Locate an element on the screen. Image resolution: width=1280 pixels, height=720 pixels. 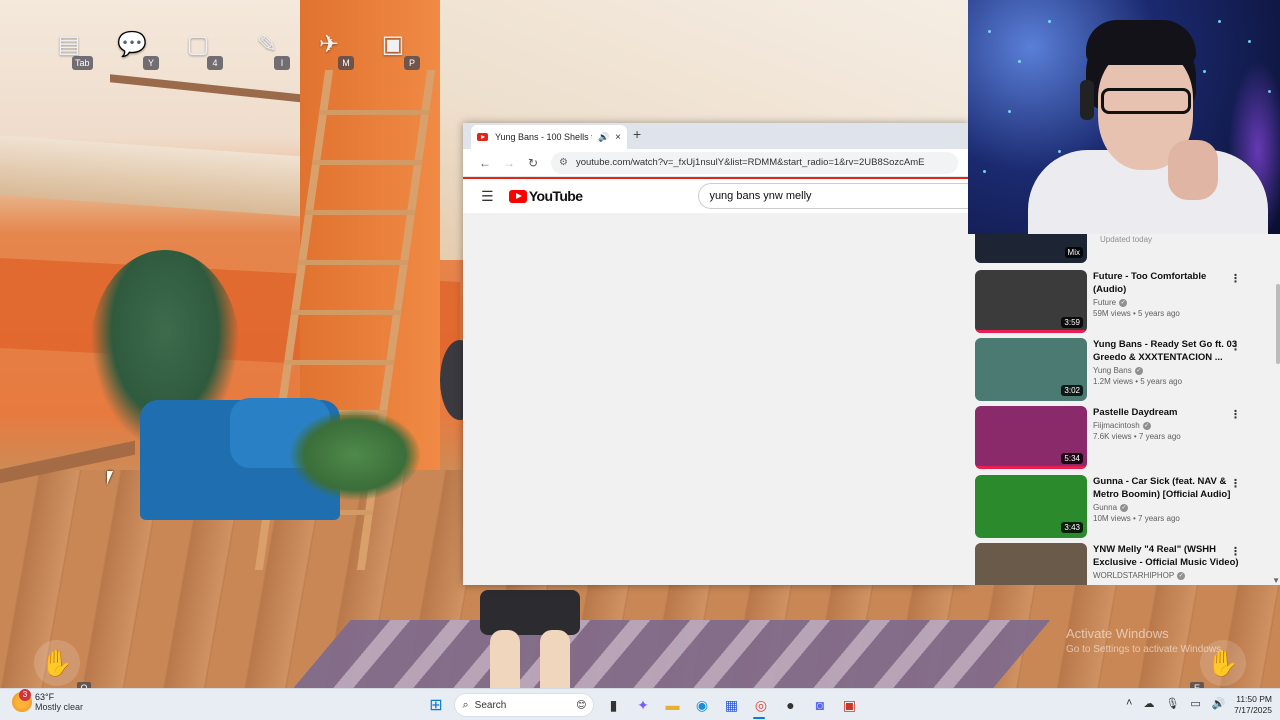
task-view-icon: ▮ is located at coordinates (614, 705).